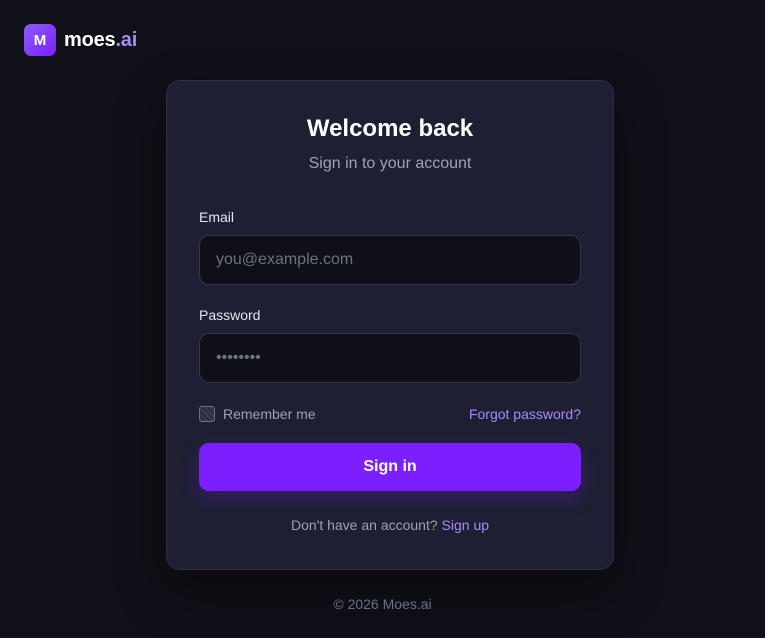  What do you see at coordinates (207, 414) in the screenshot?
I see `remember-me-checkbox` at bounding box center [207, 414].